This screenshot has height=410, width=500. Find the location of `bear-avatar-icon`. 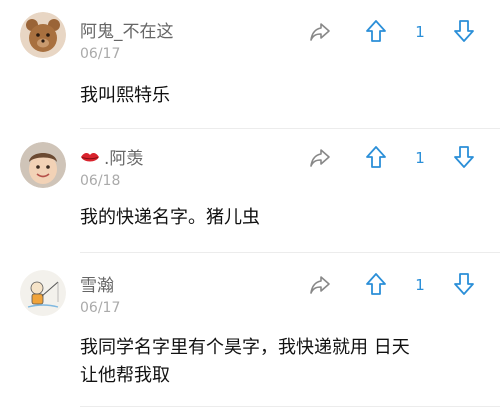

bear-avatar-icon is located at coordinates (43, 35).